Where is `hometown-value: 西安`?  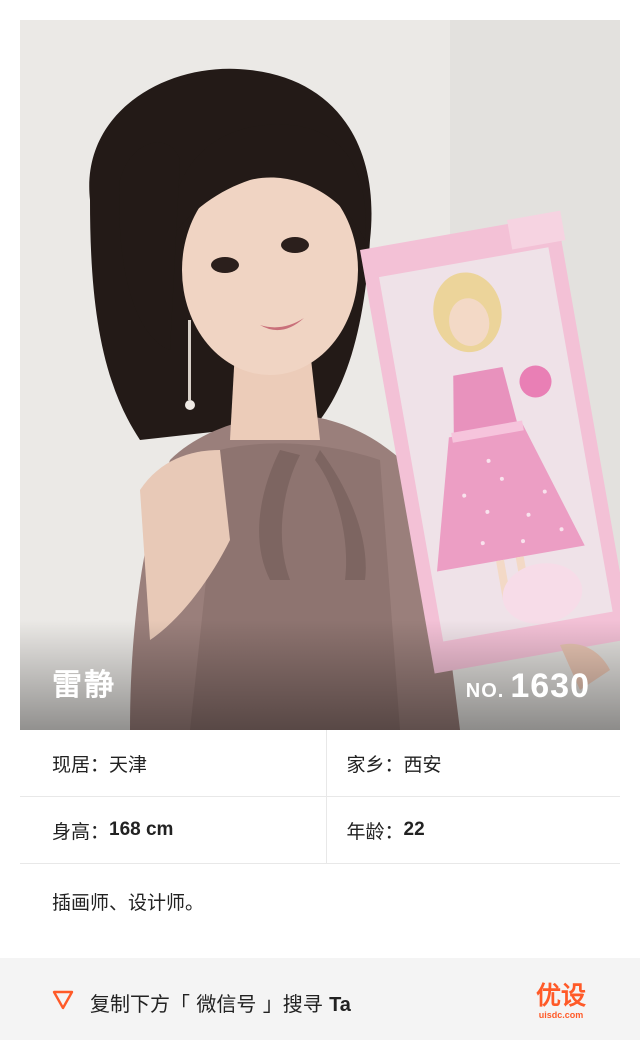
hometown-value: 西安 is located at coordinates (422, 764).